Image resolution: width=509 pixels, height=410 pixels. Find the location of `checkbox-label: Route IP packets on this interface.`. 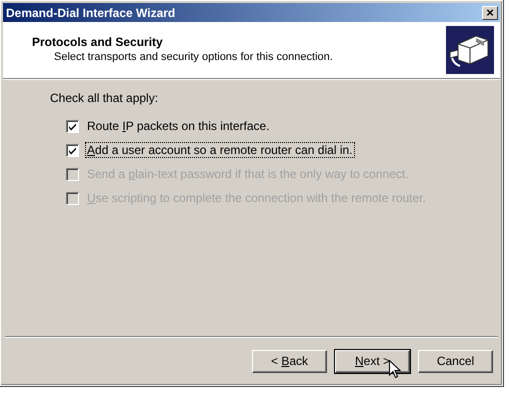

checkbox-label: Route IP packets on this interface. is located at coordinates (178, 126).